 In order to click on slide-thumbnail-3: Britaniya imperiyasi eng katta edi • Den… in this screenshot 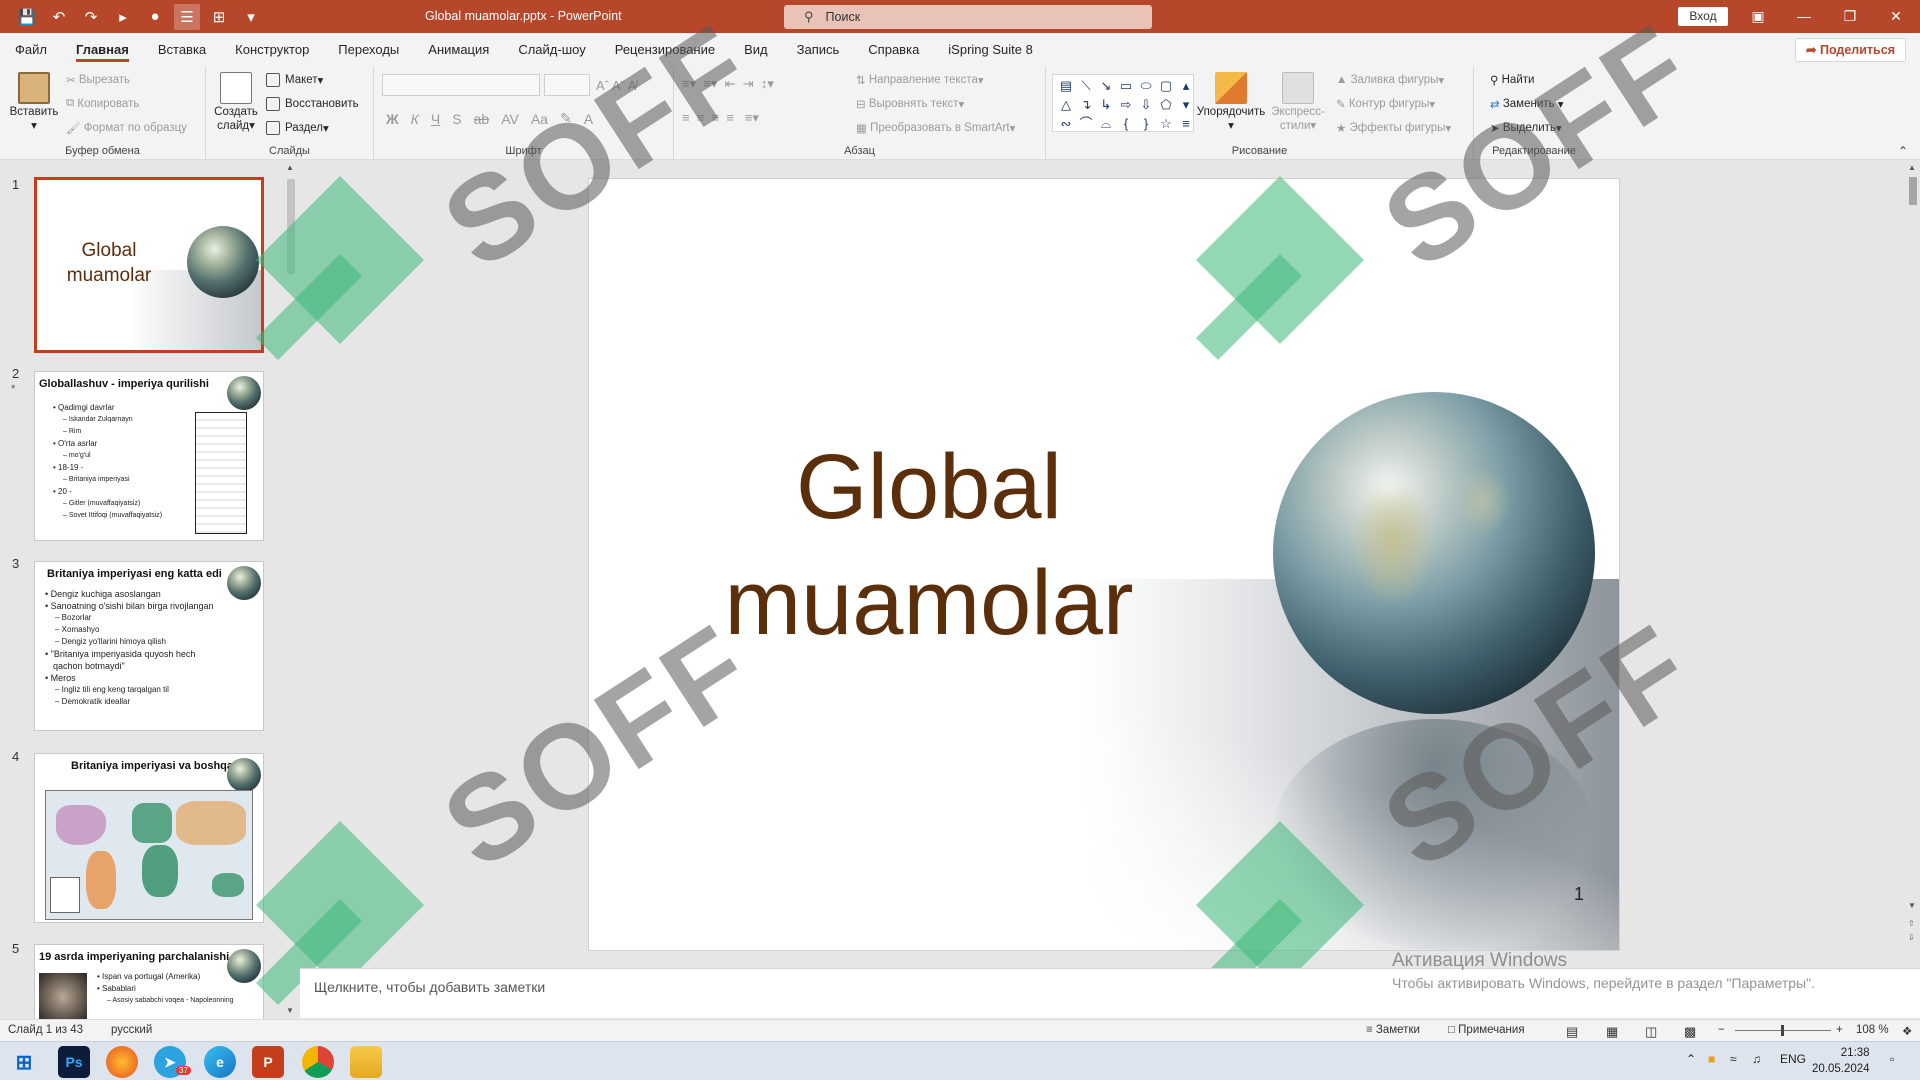, I will do `click(149, 646)`.